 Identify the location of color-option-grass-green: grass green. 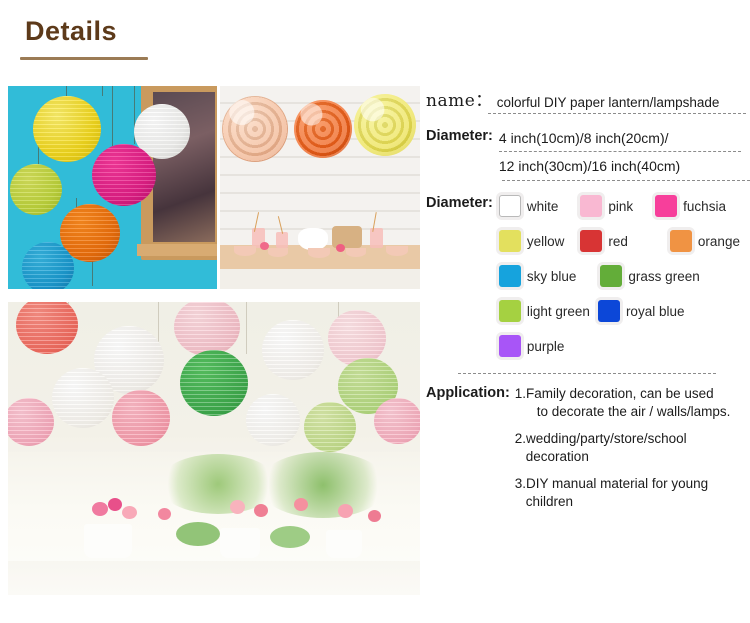
(650, 276).